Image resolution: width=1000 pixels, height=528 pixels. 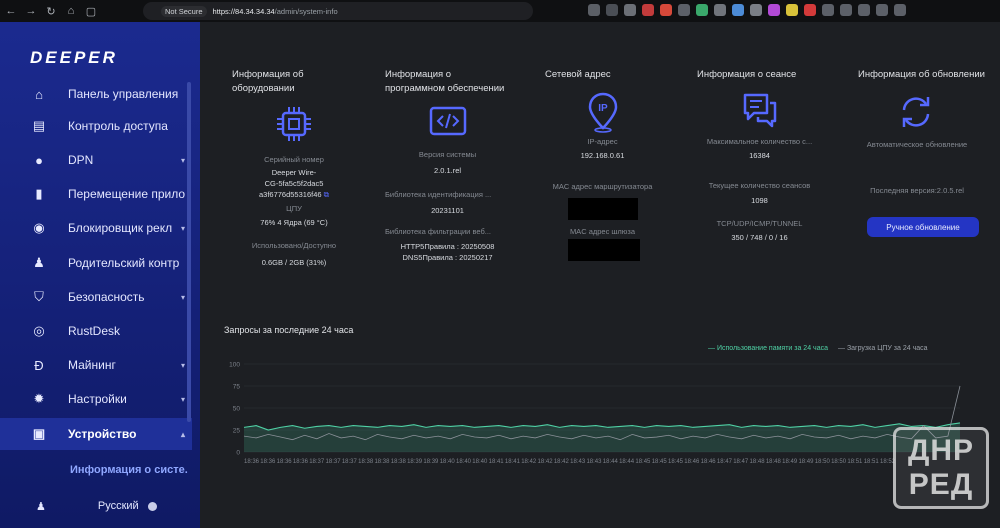 I want to click on home-icon: ⌂, so click(x=39, y=94).